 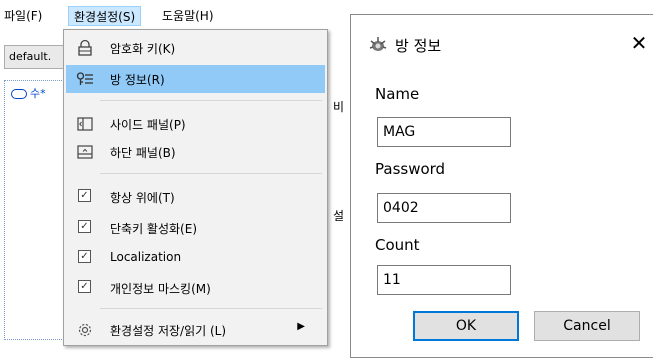 What do you see at coordinates (188, 16) in the screenshot?
I see `menu-help: 도움말(H)` at bounding box center [188, 16].